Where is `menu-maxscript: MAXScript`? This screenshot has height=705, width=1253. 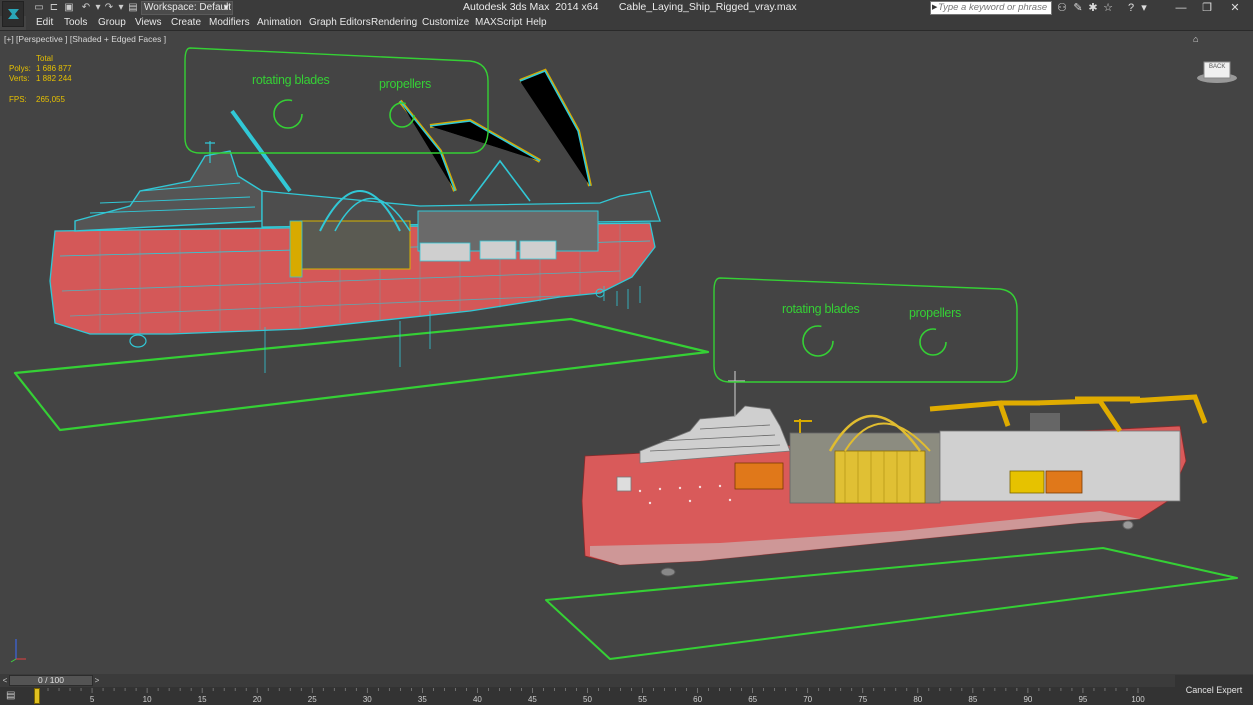 menu-maxscript: MAXScript is located at coordinates (498, 23).